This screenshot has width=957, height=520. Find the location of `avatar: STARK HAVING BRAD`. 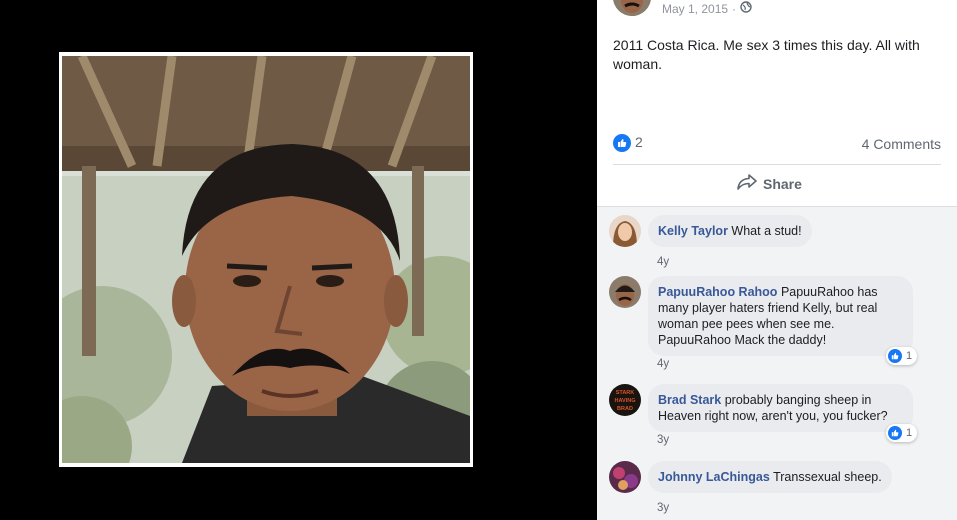

avatar: STARK HAVING BRAD is located at coordinates (625, 400).